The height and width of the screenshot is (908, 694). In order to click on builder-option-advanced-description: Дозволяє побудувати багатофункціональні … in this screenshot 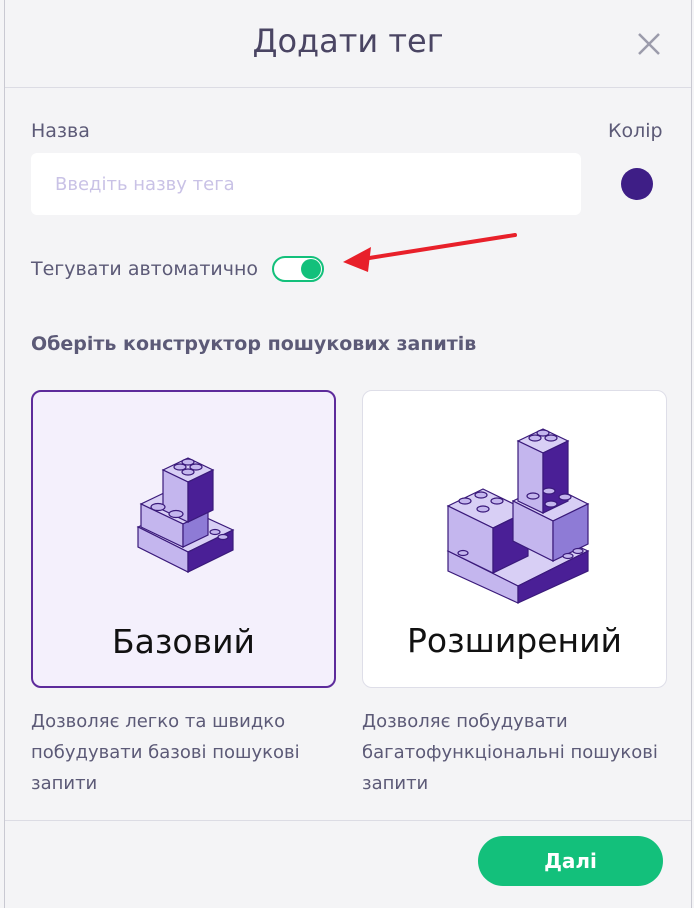, I will do `click(510, 752)`.